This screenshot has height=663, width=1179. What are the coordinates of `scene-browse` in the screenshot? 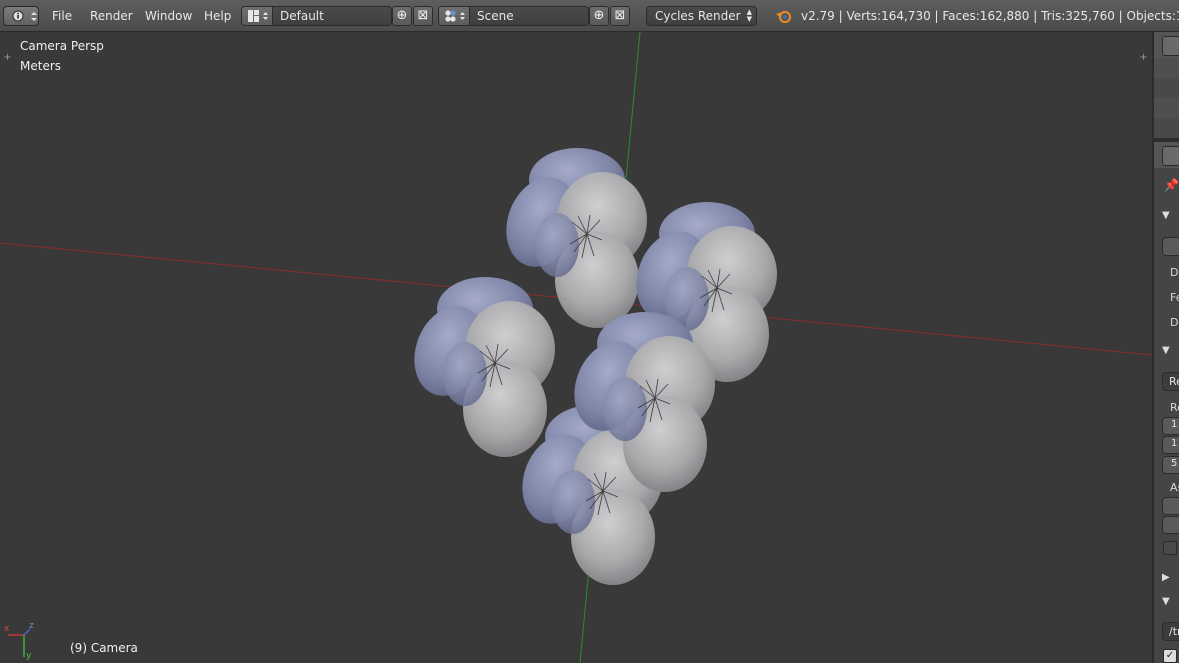 It's located at (454, 16).